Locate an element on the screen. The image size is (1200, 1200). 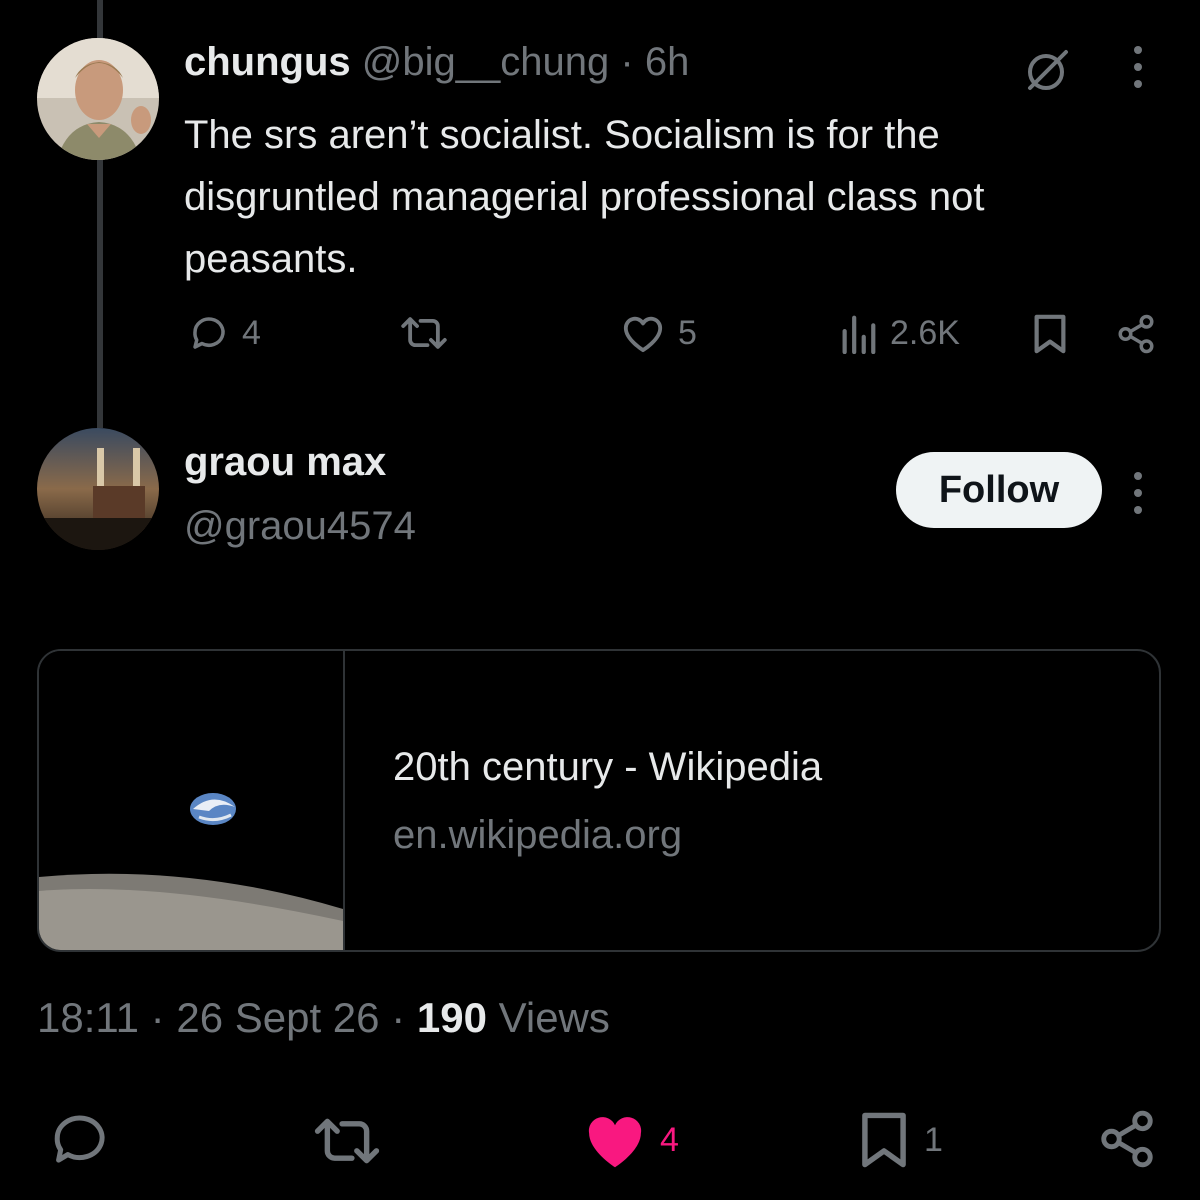
display-name: graou max is located at coordinates (285, 462).